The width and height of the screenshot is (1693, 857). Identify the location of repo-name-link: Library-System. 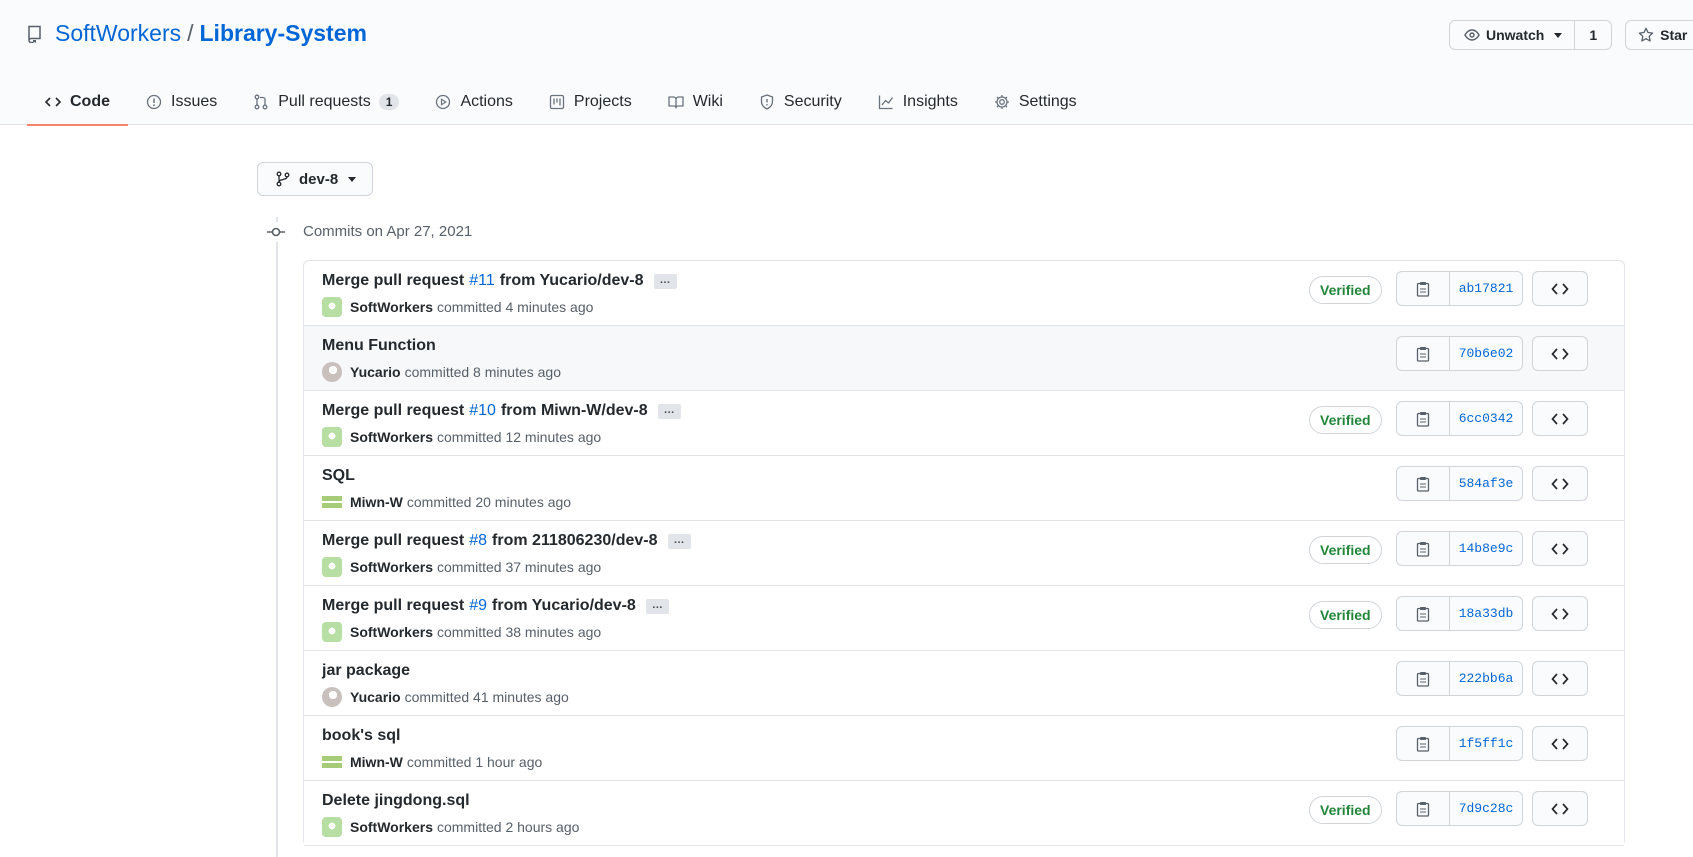
(283, 33).